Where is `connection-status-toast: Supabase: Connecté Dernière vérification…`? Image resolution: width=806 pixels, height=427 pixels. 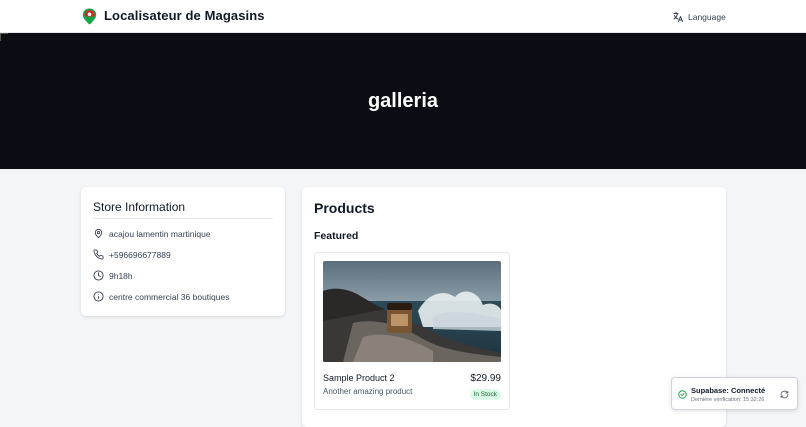 connection-status-toast: Supabase: Connecté Dernière vérification… is located at coordinates (734, 393).